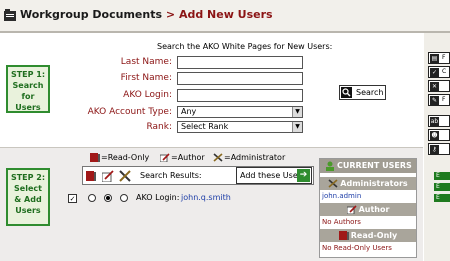  What do you see at coordinates (330, 166) in the screenshot?
I see `users-icon` at bounding box center [330, 166].